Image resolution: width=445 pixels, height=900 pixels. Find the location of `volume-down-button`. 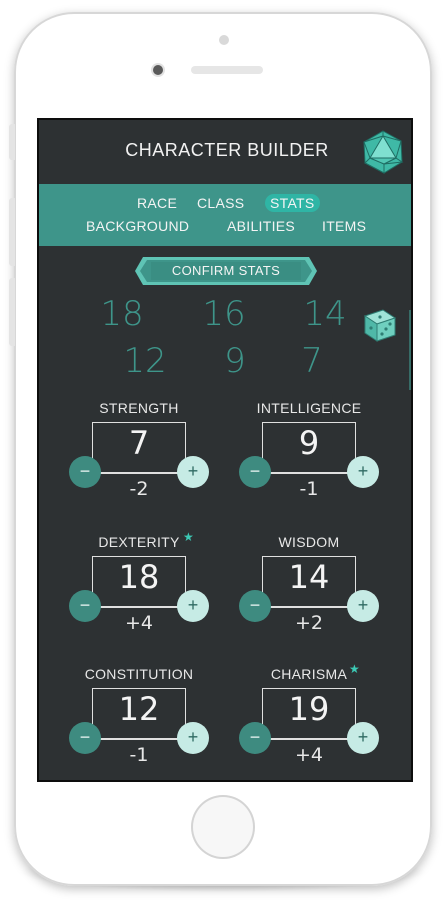

volume-down-button is located at coordinates (12, 312).